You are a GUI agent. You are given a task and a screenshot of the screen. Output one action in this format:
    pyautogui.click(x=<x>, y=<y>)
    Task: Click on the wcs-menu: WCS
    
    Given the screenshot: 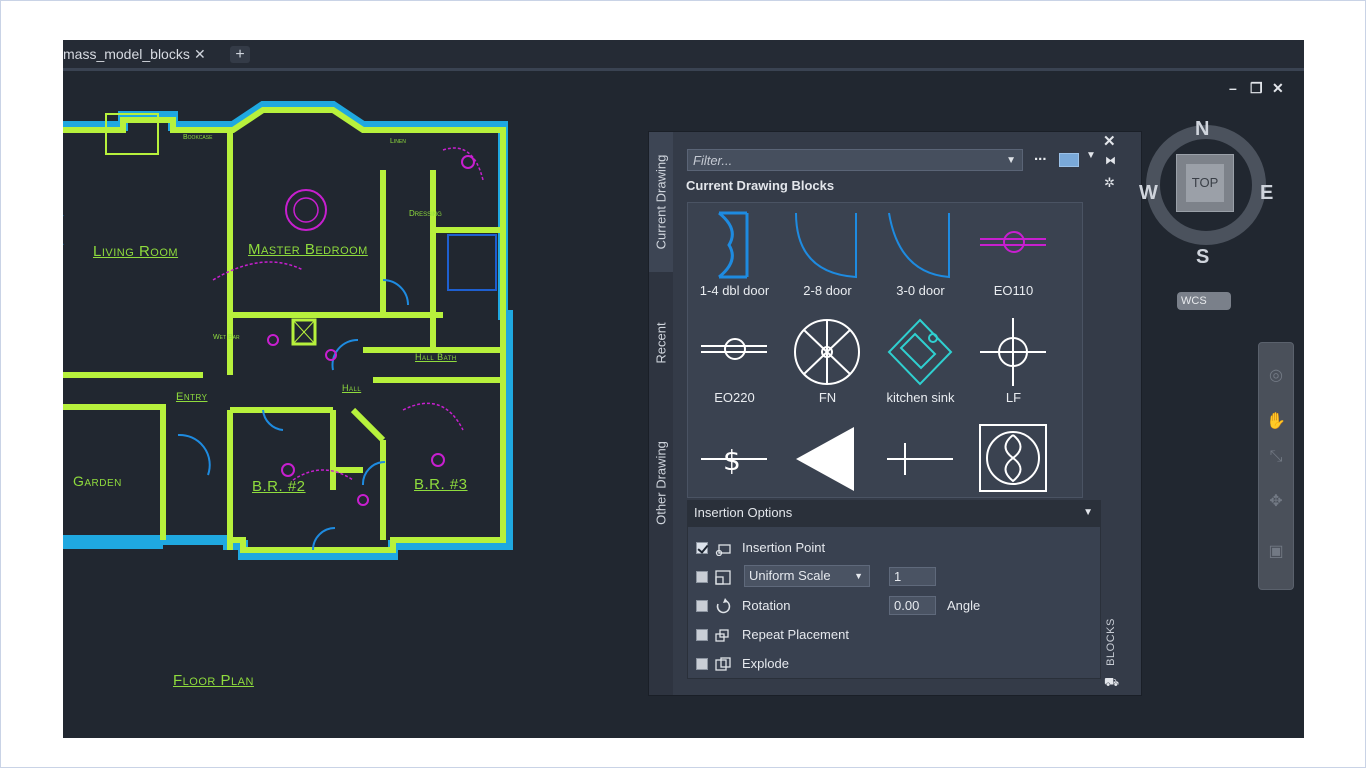 What is the action you would take?
    pyautogui.click(x=1204, y=301)
    